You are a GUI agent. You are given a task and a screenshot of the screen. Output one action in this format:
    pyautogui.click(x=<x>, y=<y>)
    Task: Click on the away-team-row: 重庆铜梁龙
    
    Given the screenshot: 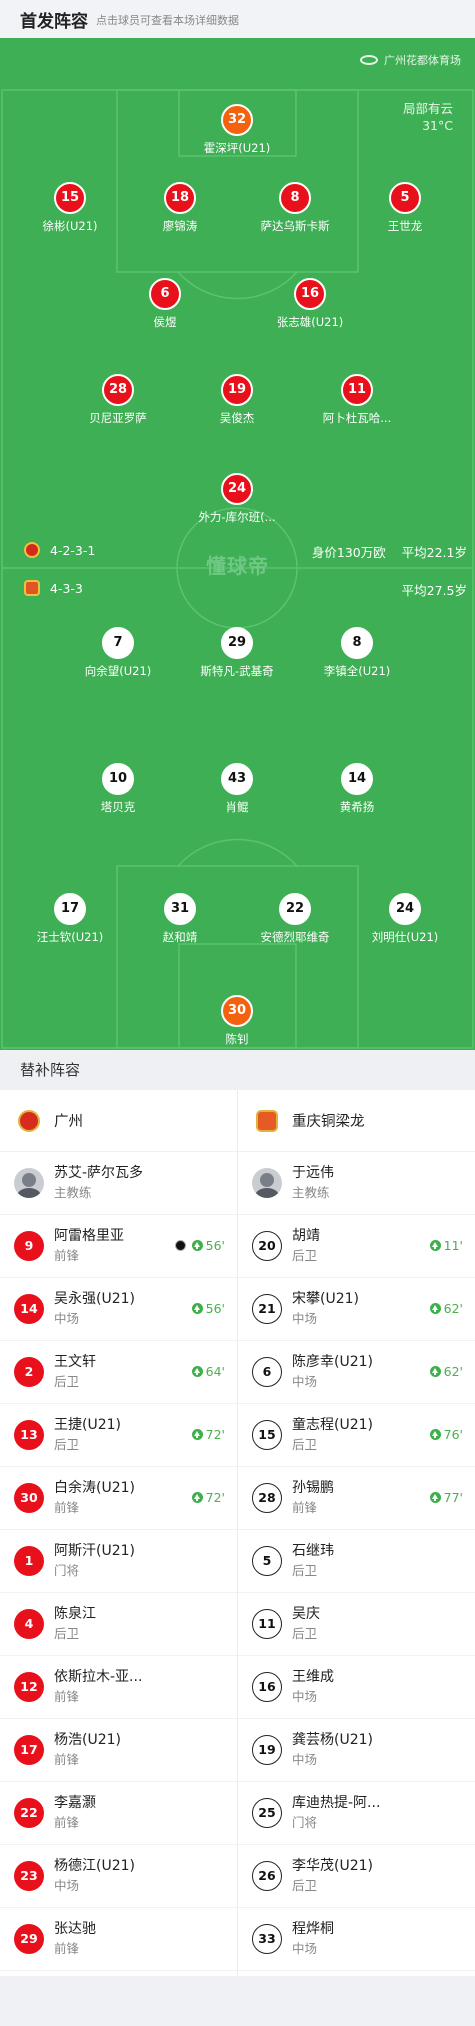 What is the action you would take?
    pyautogui.click(x=356, y=1121)
    